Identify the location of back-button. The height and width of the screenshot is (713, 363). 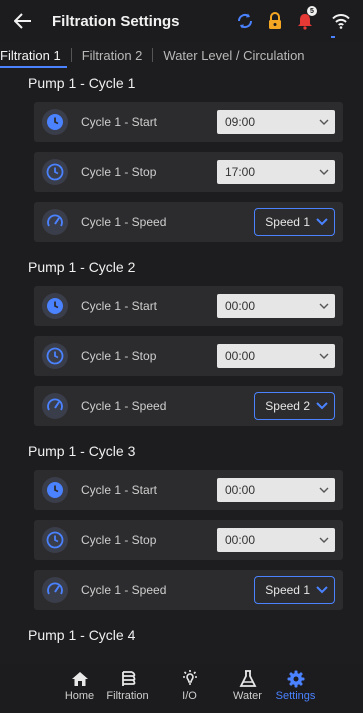
(23, 21).